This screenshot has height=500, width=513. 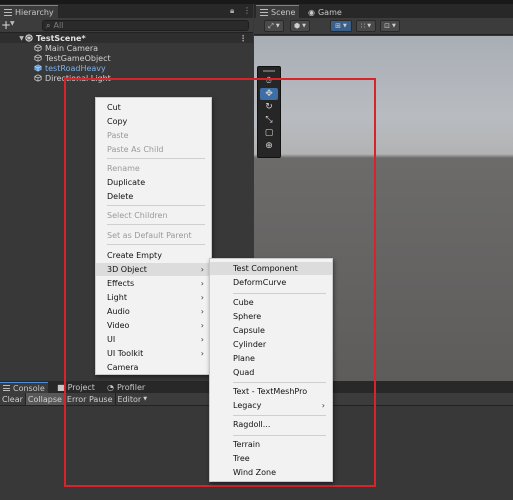 What do you see at coordinates (153, 182) in the screenshot?
I see `menu-item-duplicate: Duplicate` at bounding box center [153, 182].